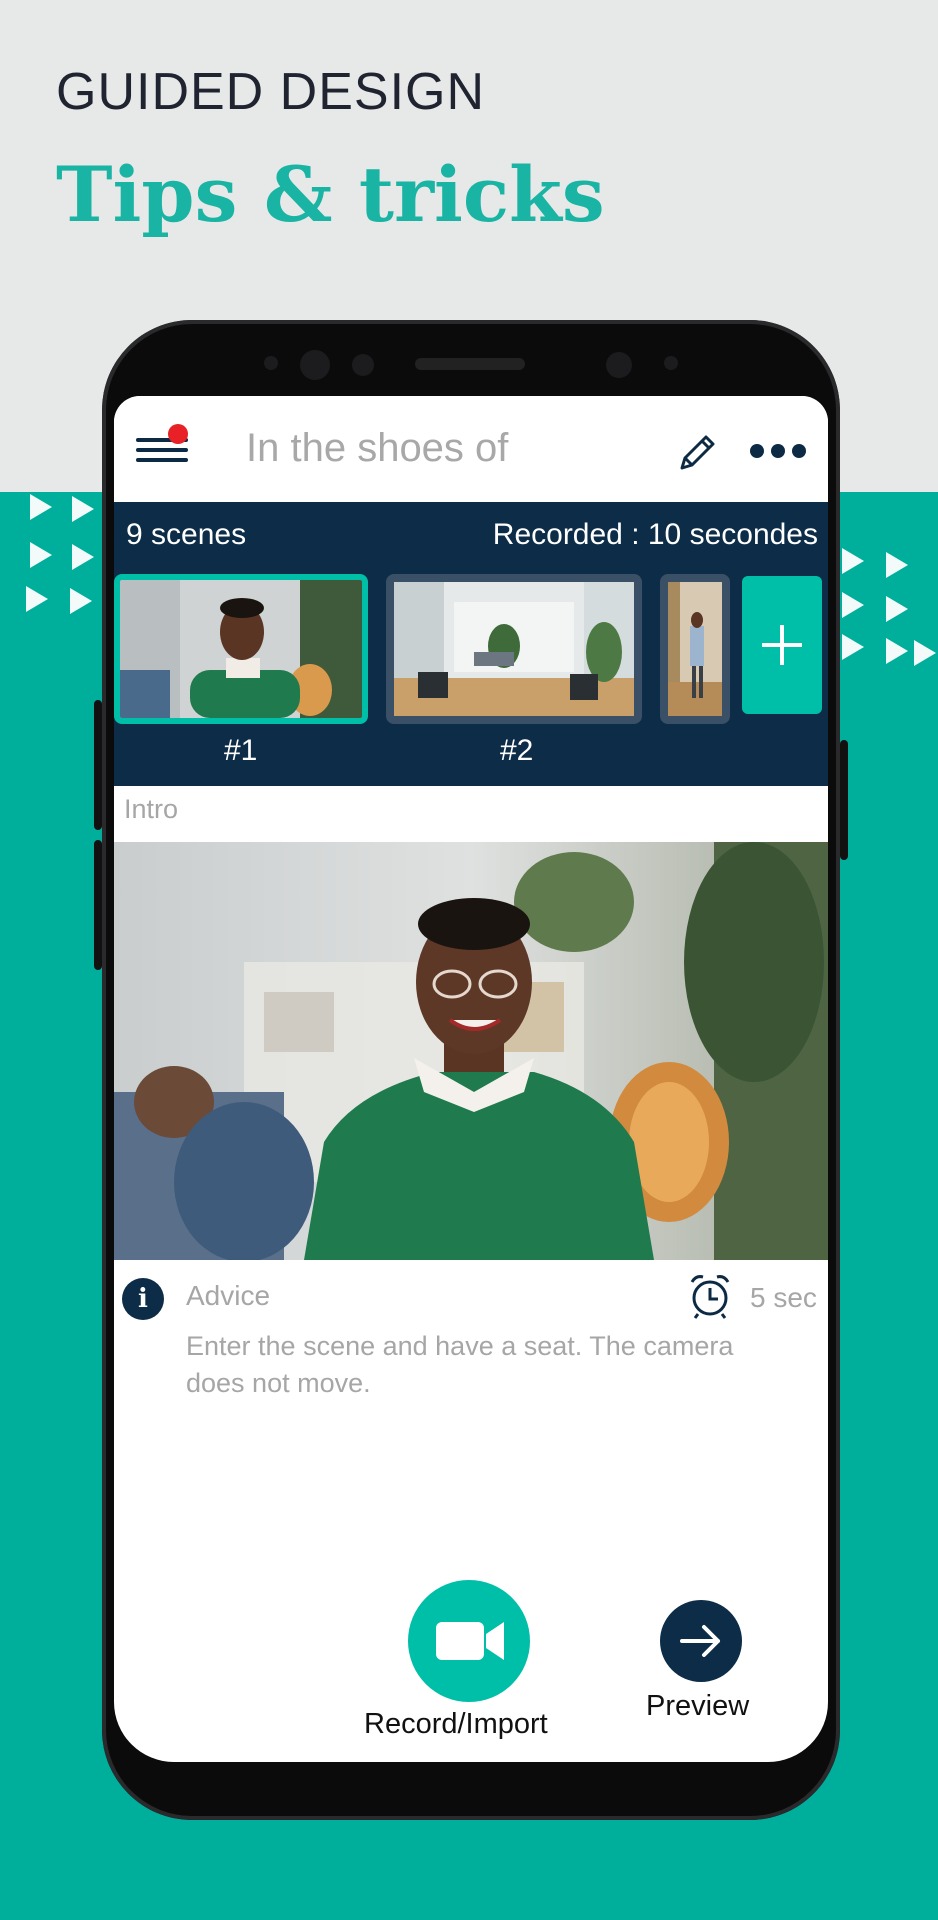 This screenshot has width=938, height=1920. Describe the element at coordinates (778, 452) in the screenshot. I see `more-dots-icon` at that location.